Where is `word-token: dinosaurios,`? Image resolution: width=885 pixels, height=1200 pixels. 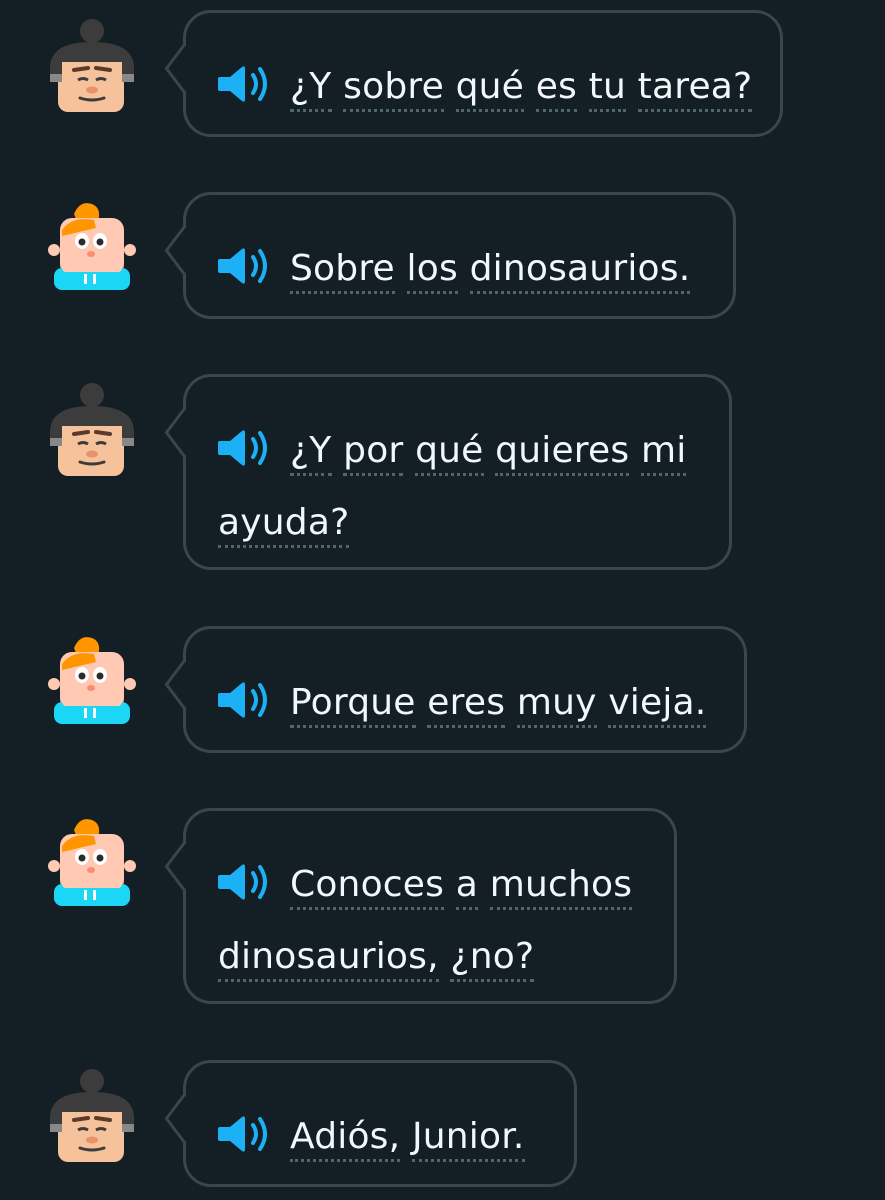
word-token: dinosaurios, is located at coordinates (328, 959).